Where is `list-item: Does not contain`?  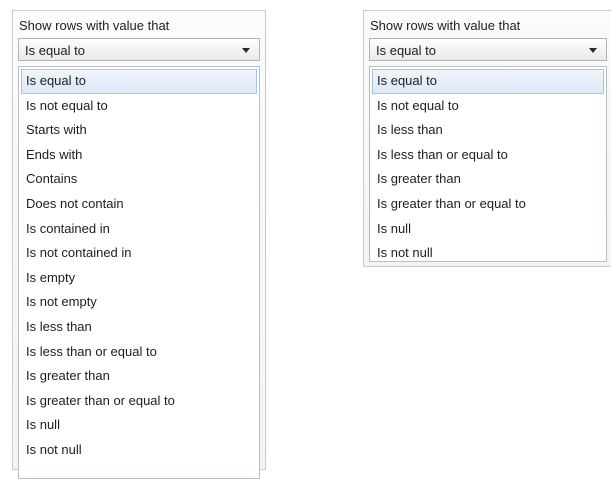
list-item: Does not contain is located at coordinates (139, 204).